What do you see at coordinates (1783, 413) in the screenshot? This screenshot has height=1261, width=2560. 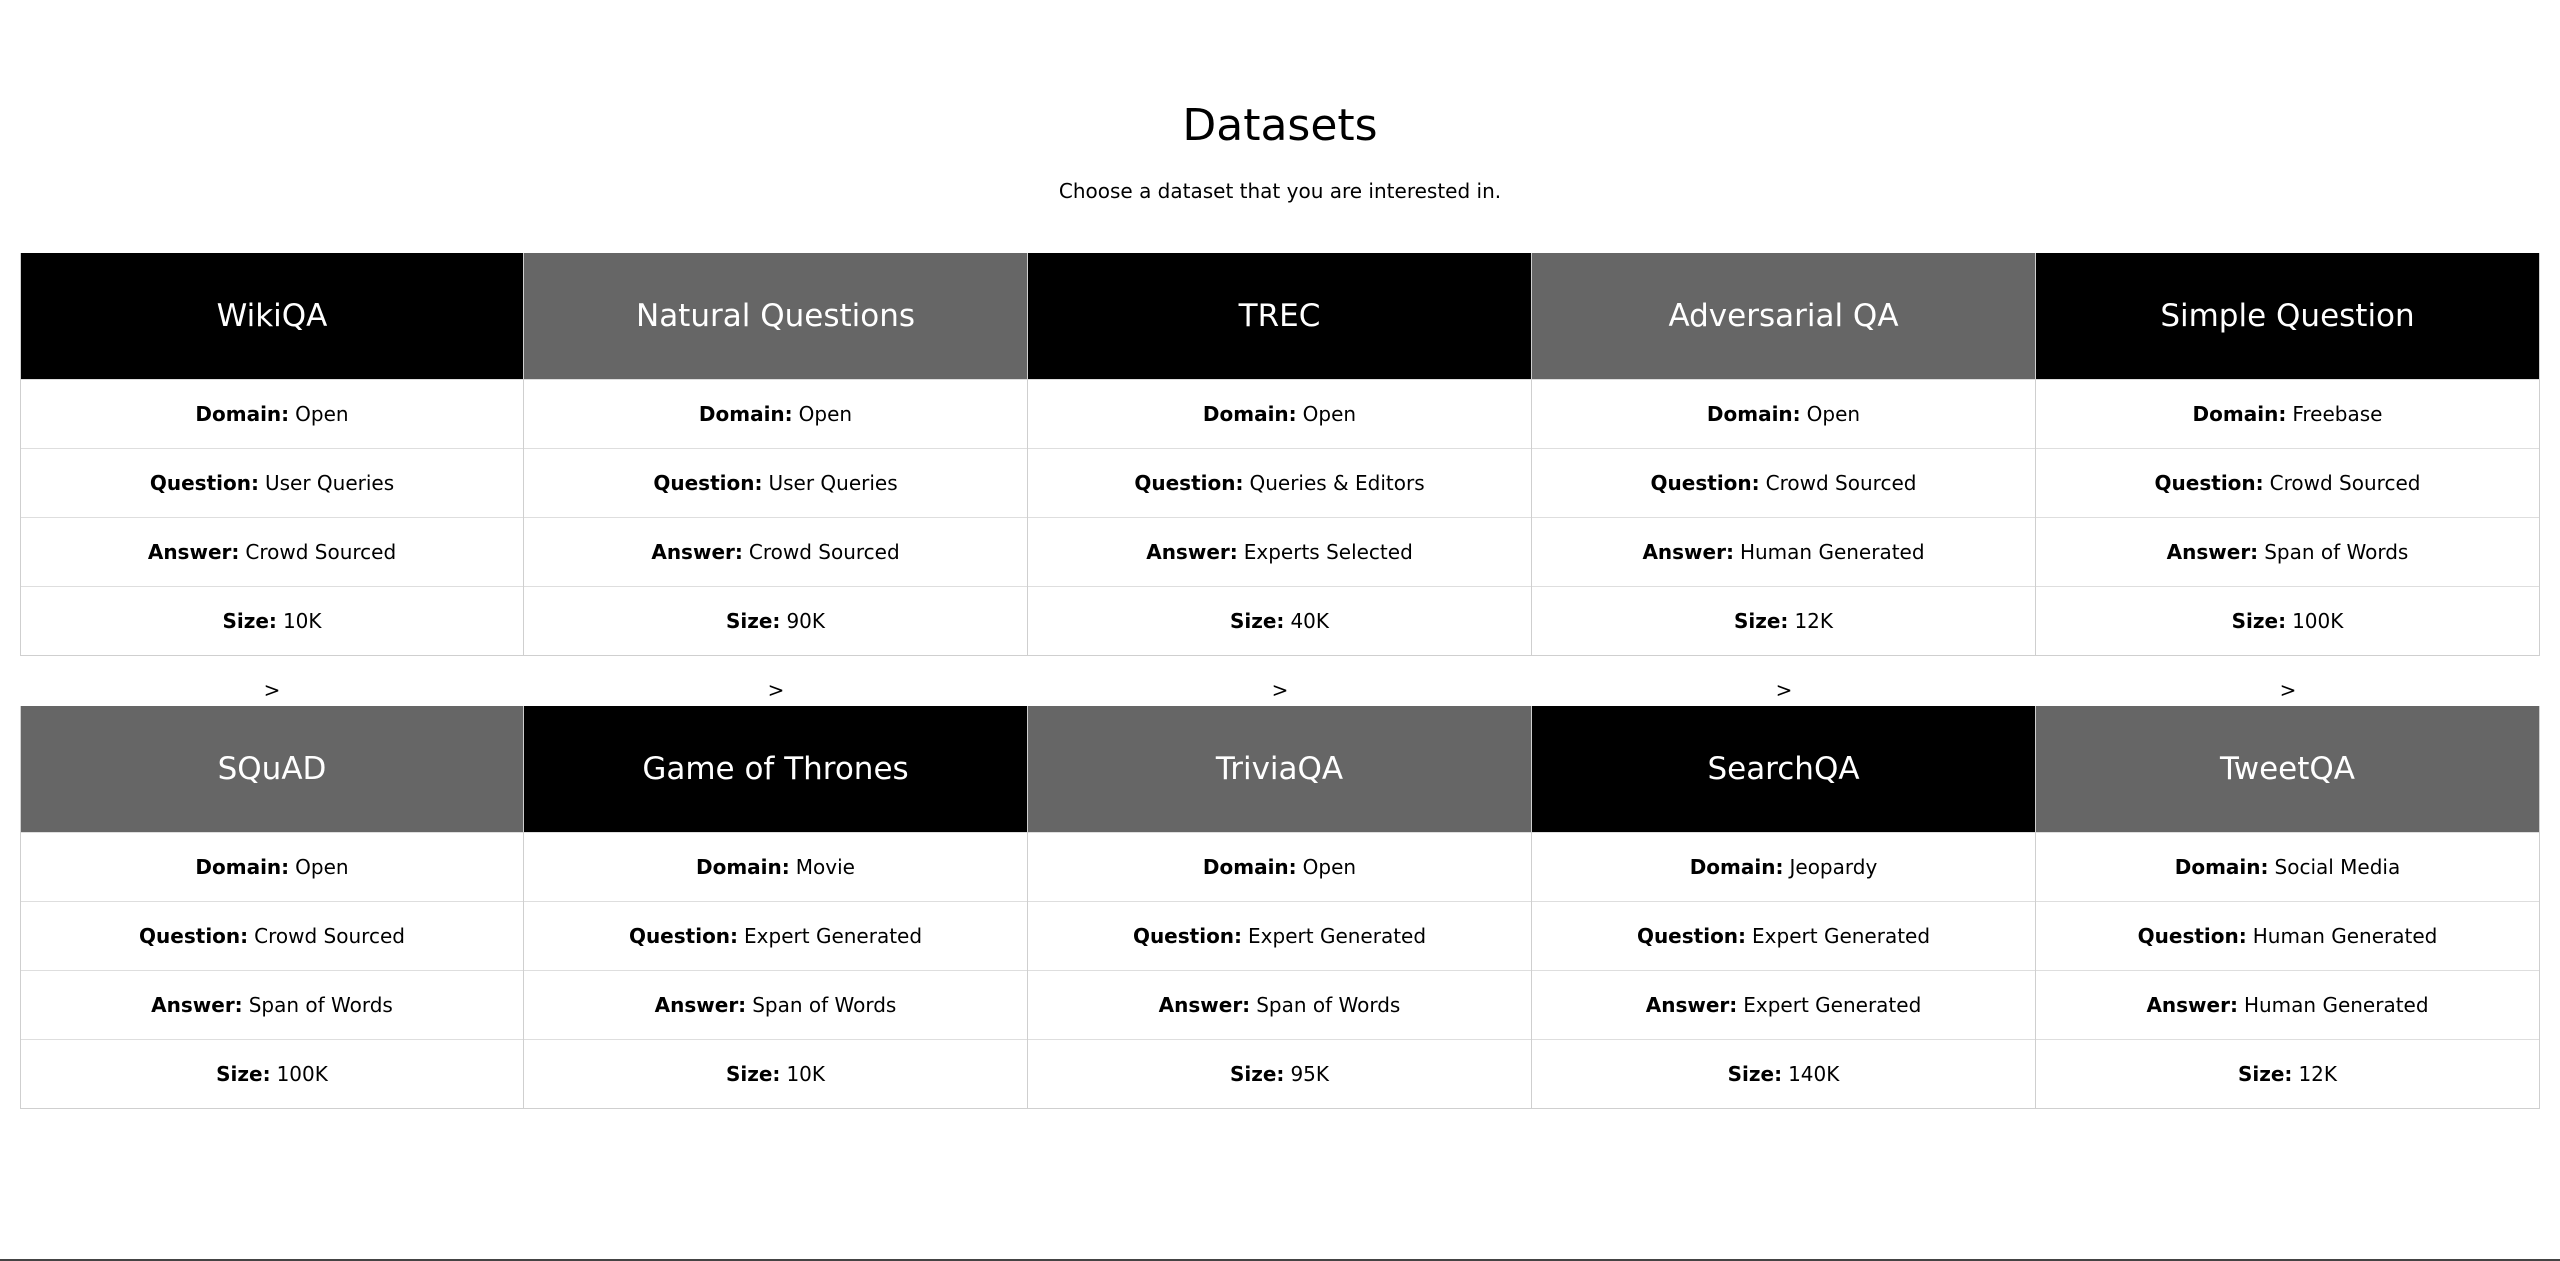 I see `domain-row: Domain: Open` at bounding box center [1783, 413].